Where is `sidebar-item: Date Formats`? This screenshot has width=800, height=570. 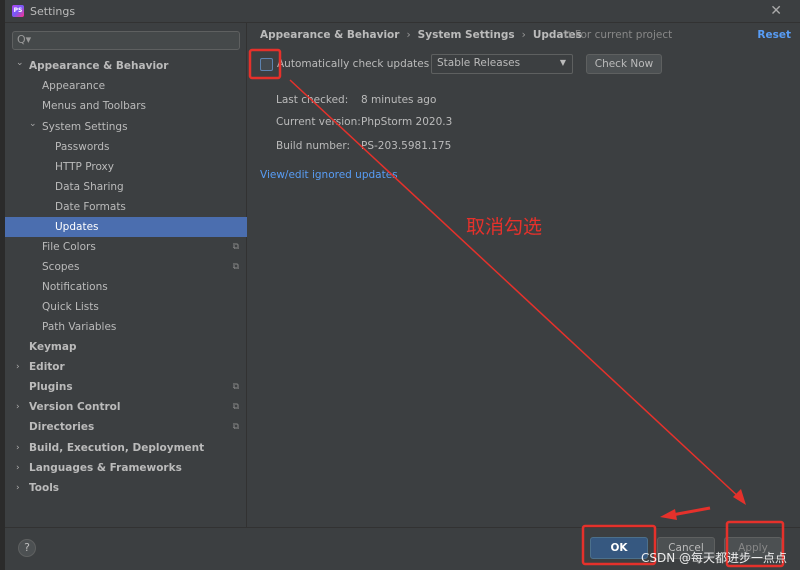
sidebar-item: Date Formats is located at coordinates (126, 207).